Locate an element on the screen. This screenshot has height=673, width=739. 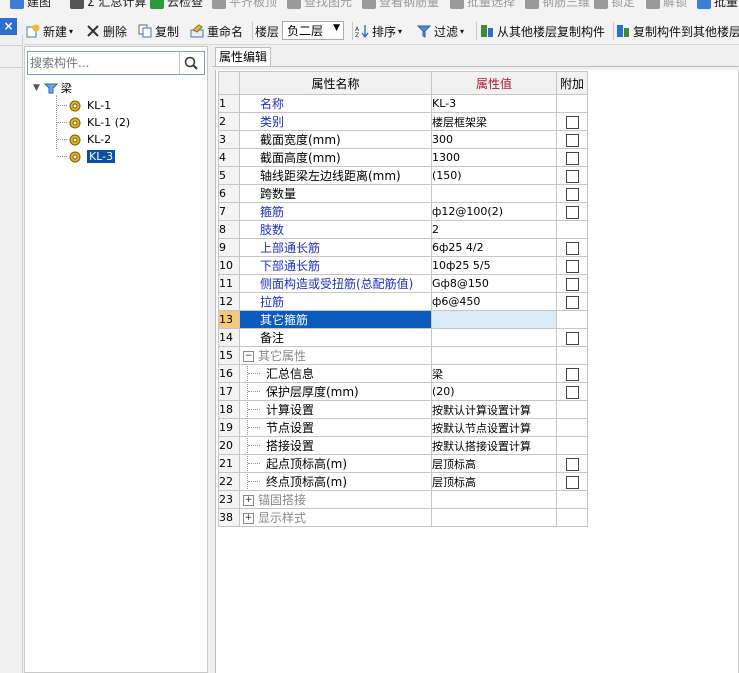
table-row: 5 轴线距梁左边线距离(mm) (150) is located at coordinates (403, 175).